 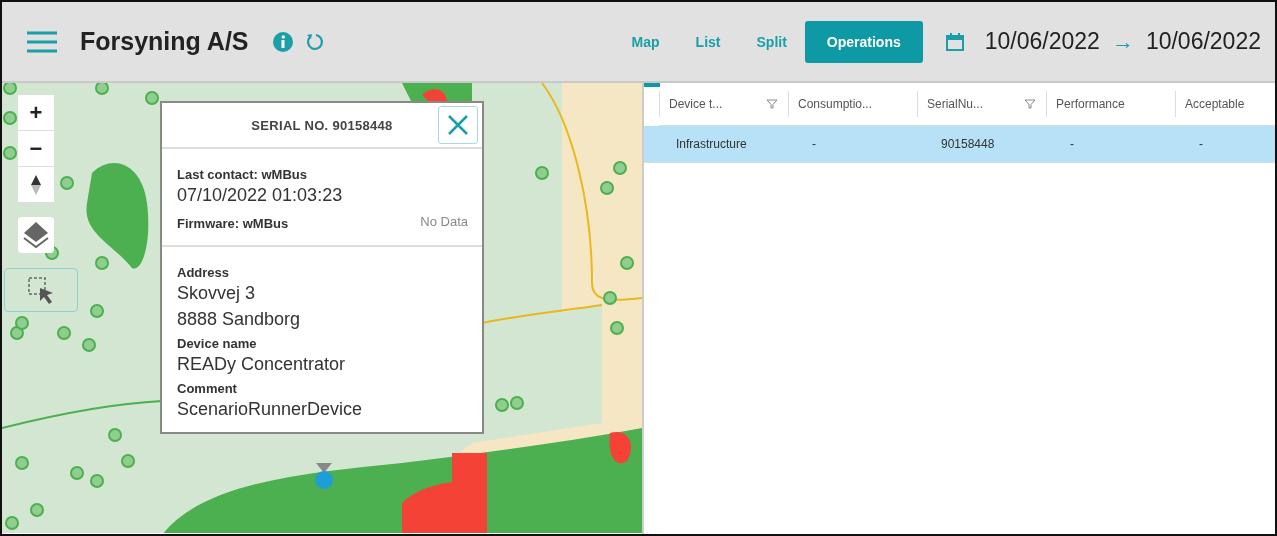 What do you see at coordinates (711, 144) in the screenshot?
I see `table-cell-text: Infrastructure` at bounding box center [711, 144].